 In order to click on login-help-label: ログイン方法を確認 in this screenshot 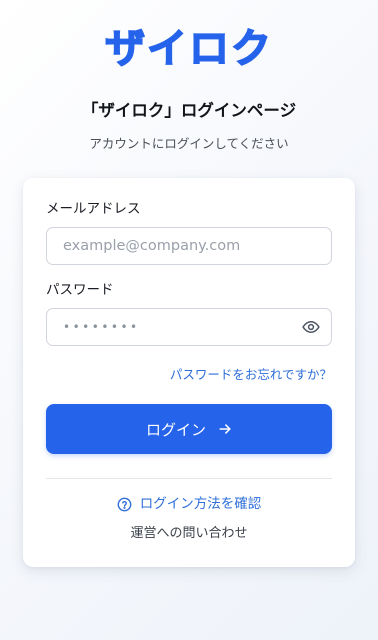, I will do `click(200, 504)`.